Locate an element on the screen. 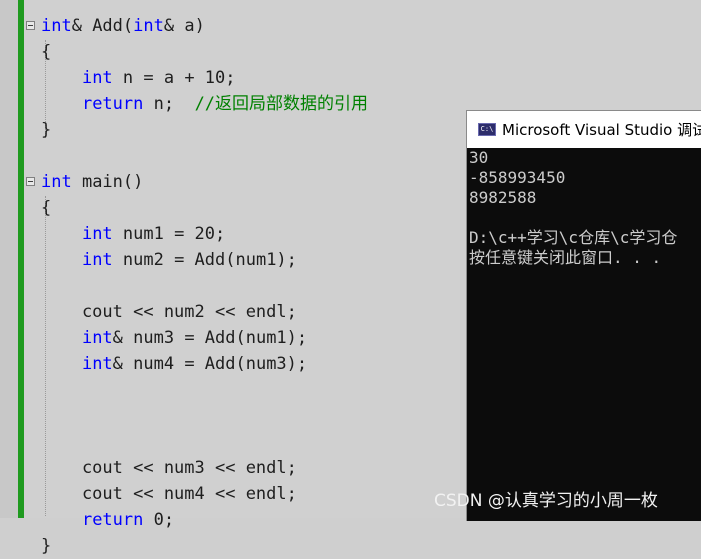  code-line: int& num3 = Add(num1); is located at coordinates (174, 338).